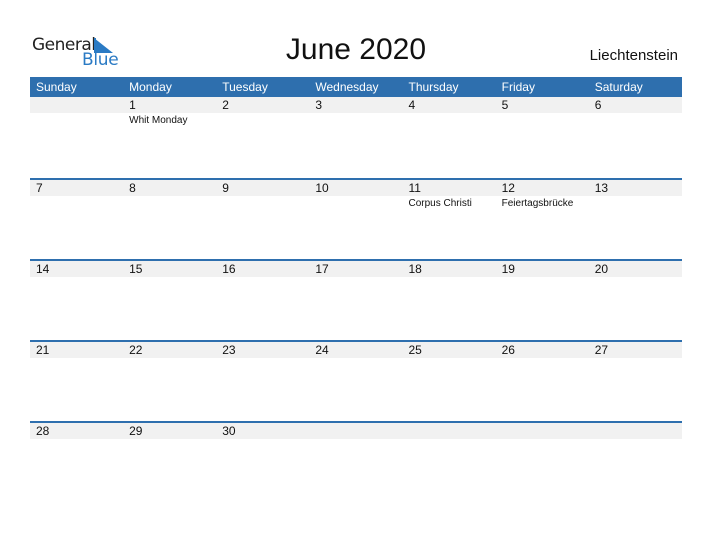 Image resolution: width=712 pixels, height=550 pixels. What do you see at coordinates (356, 105) in the screenshot?
I see `day-number: 3` at bounding box center [356, 105].